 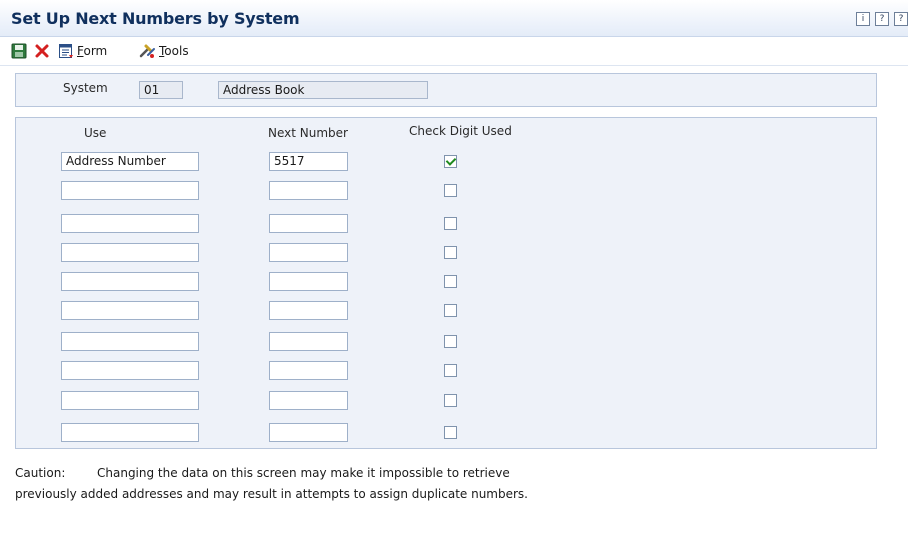 I want to click on system-panel: System 01 Address Book, so click(x=446, y=90).